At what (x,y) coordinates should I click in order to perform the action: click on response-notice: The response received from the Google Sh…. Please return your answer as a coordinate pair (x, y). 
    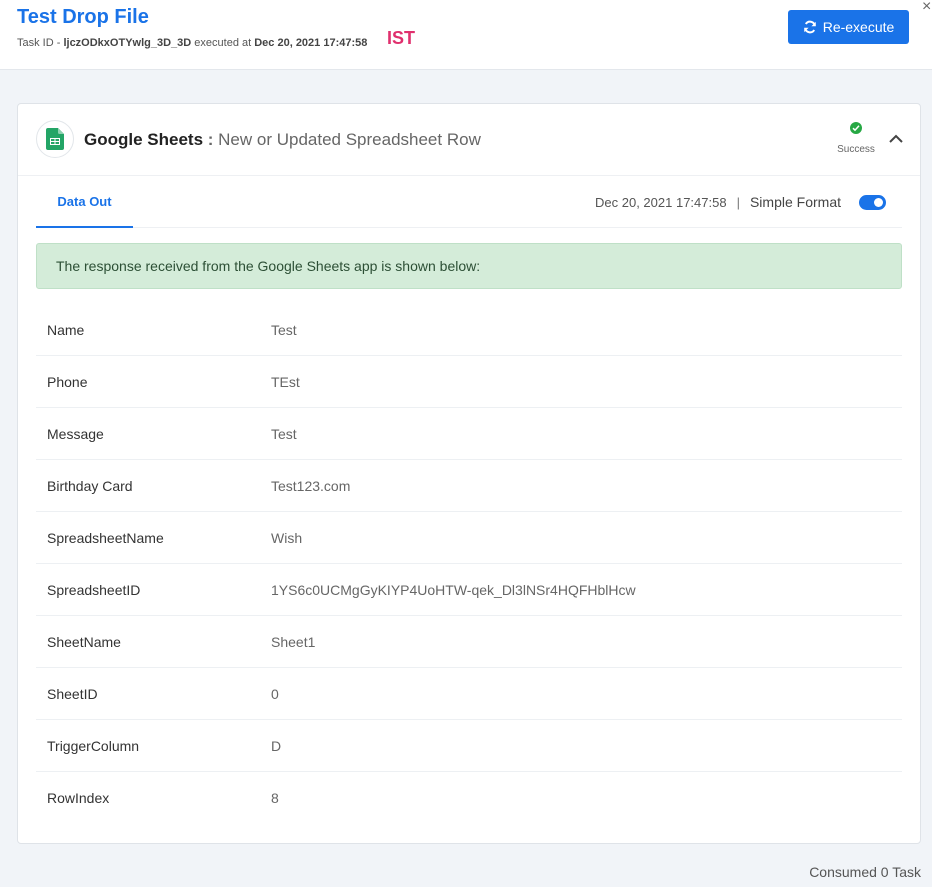
    Looking at the image, I should click on (469, 266).